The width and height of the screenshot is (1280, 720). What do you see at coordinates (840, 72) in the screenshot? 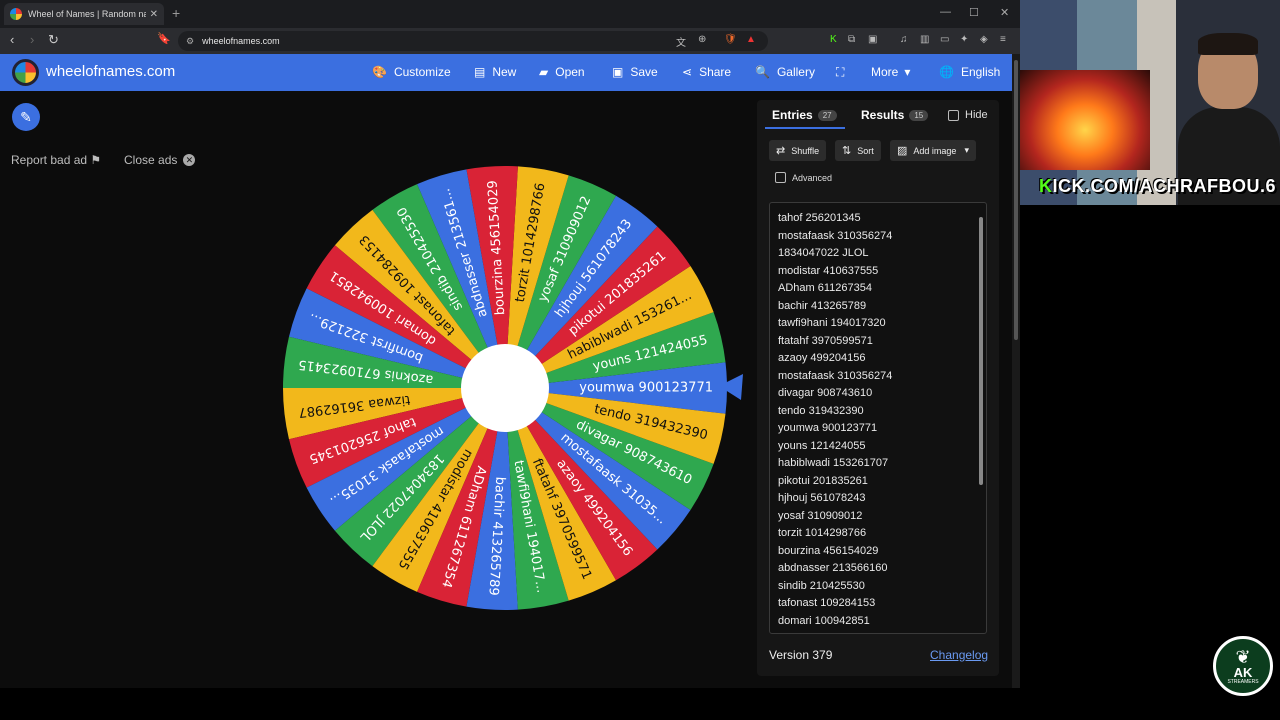
I see `fullscreen-icon: ⛶` at bounding box center [840, 72].